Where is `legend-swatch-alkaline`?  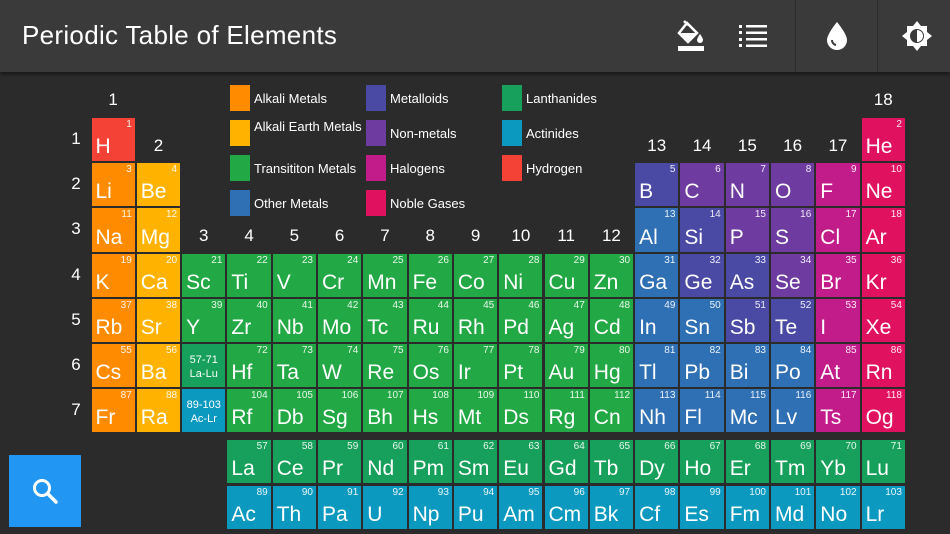
legend-swatch-alkaline is located at coordinates (240, 133).